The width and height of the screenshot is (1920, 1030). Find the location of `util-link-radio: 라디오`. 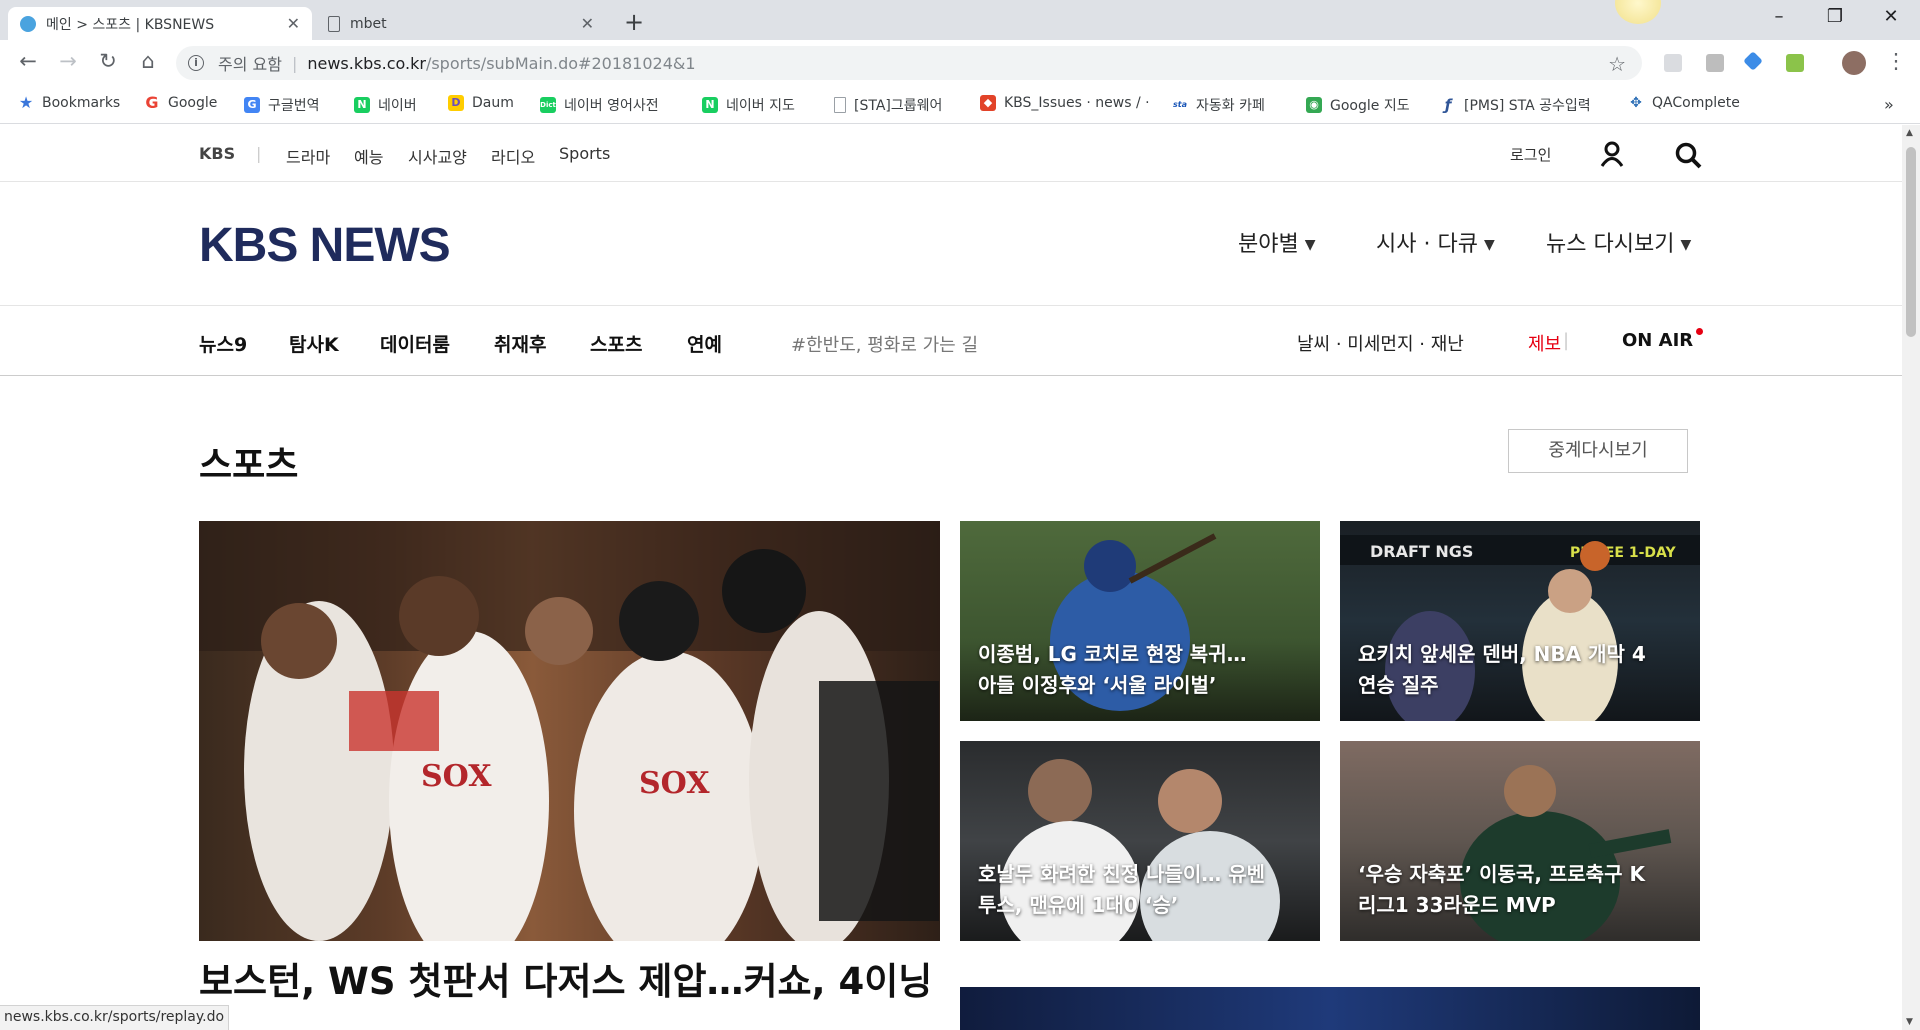

util-link-radio: 라디오 is located at coordinates (513, 156).